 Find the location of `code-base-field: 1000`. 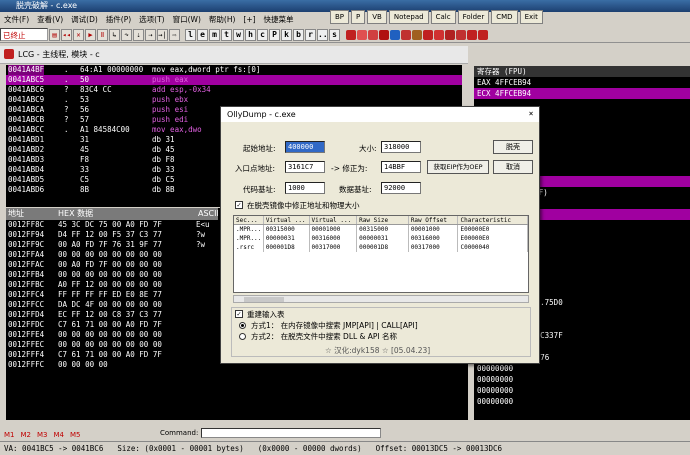

code-base-field: 1000 is located at coordinates (305, 188).